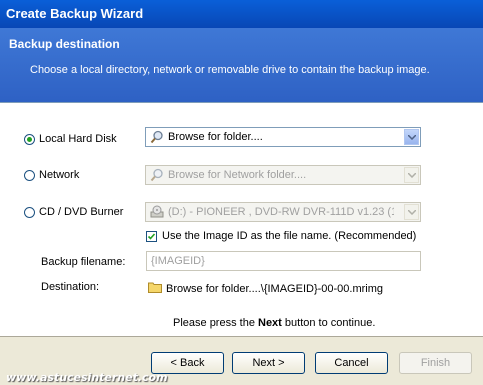  I want to click on cd-dvd-radio, so click(29, 212).